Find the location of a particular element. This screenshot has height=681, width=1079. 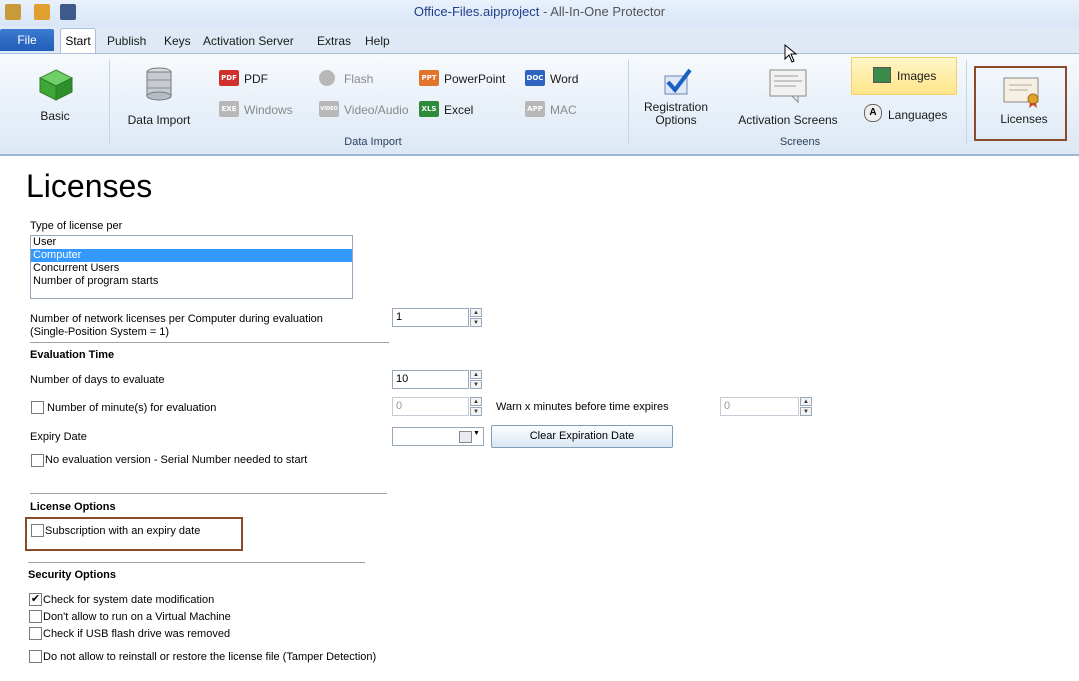

tab-keys: Keys is located at coordinates (177, 41).